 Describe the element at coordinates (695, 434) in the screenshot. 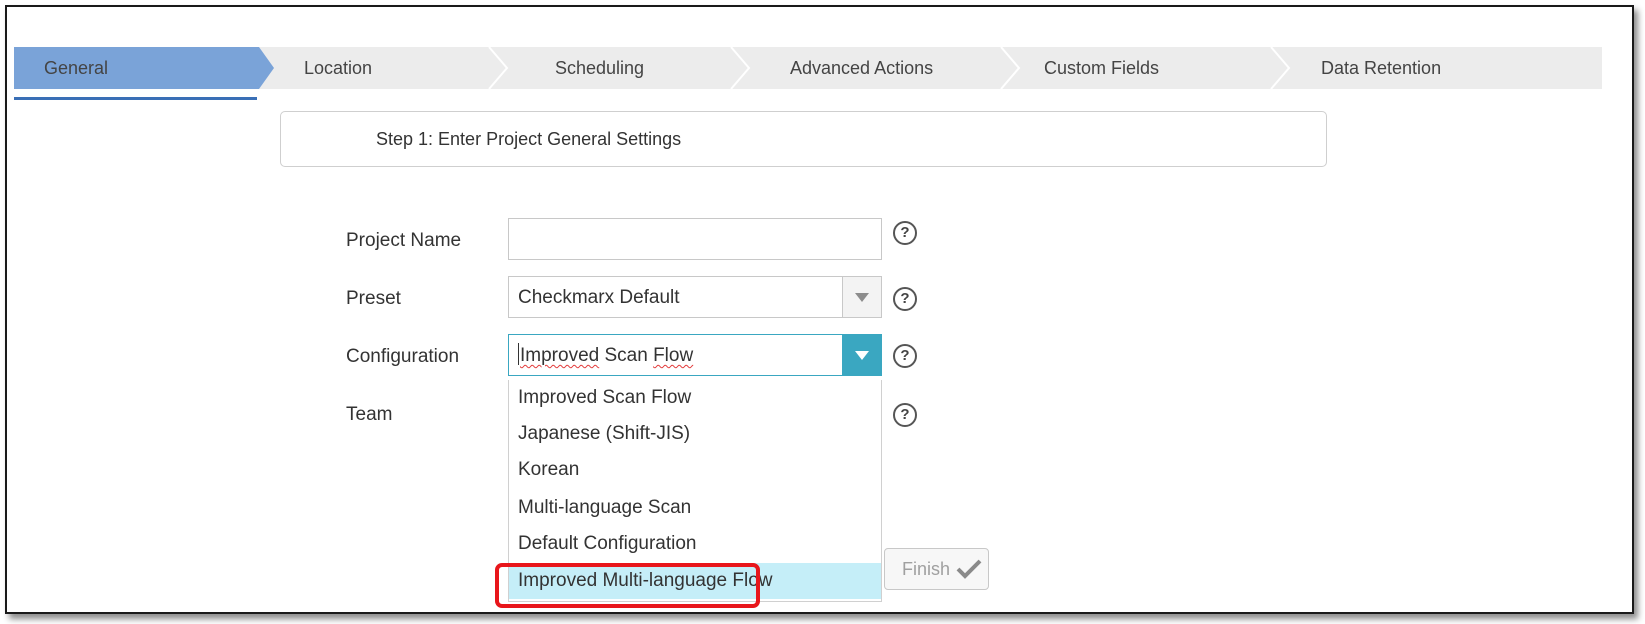

I see `configuration-option: Japanese (Shift-JIS)` at that location.